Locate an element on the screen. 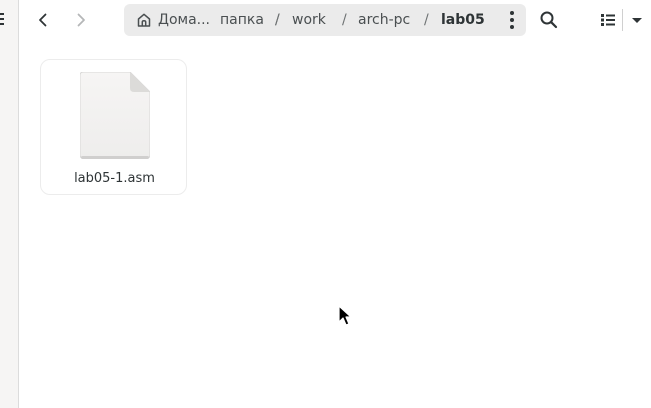 This screenshot has height=408, width=651. forward-button is located at coordinates (81, 20).